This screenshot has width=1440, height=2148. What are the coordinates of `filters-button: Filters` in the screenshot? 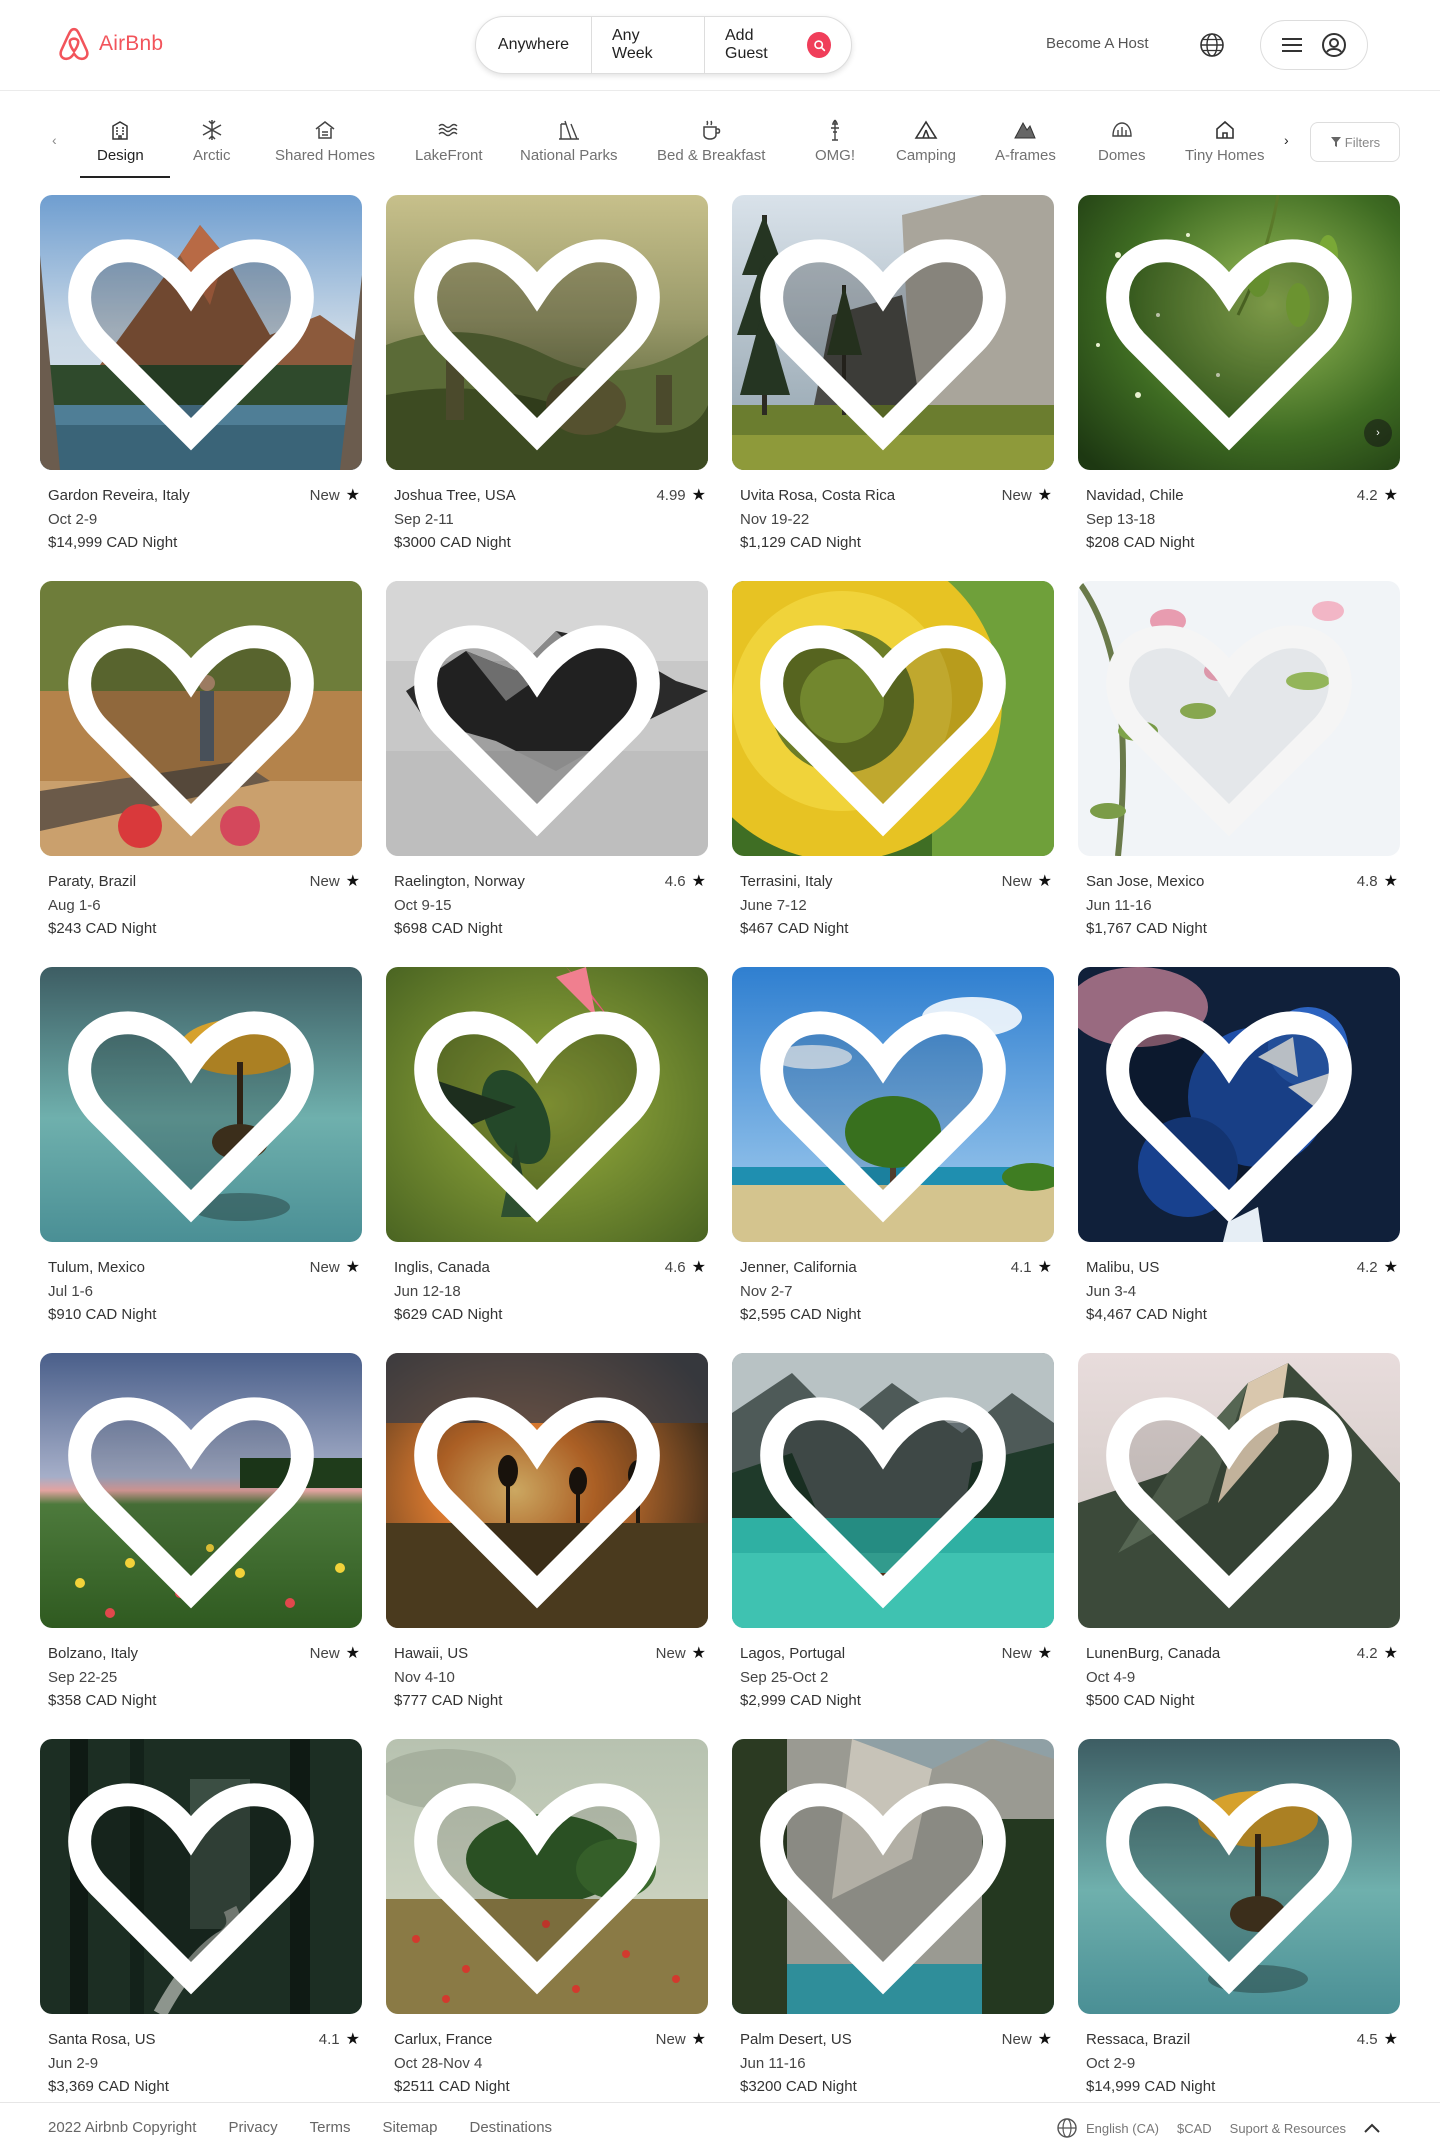 It's located at (1355, 142).